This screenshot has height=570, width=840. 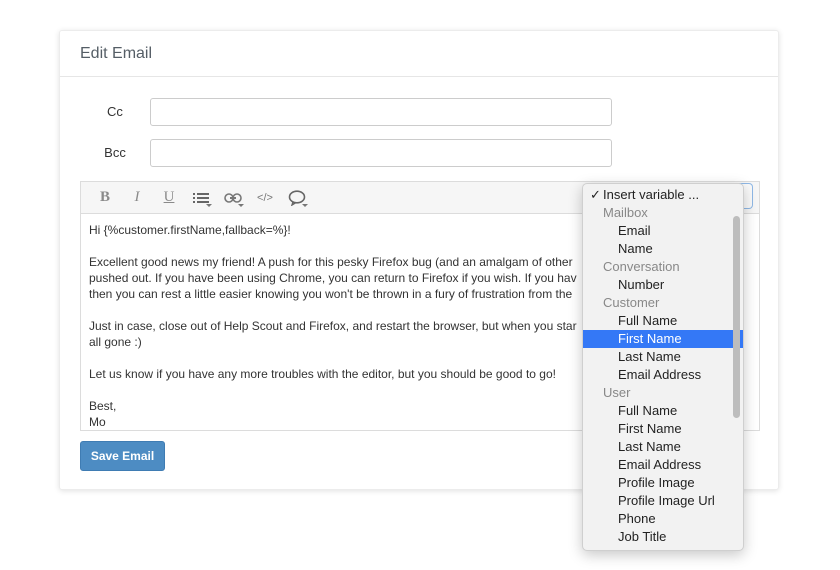 I want to click on chat-bubble-icon, so click(x=297, y=197).